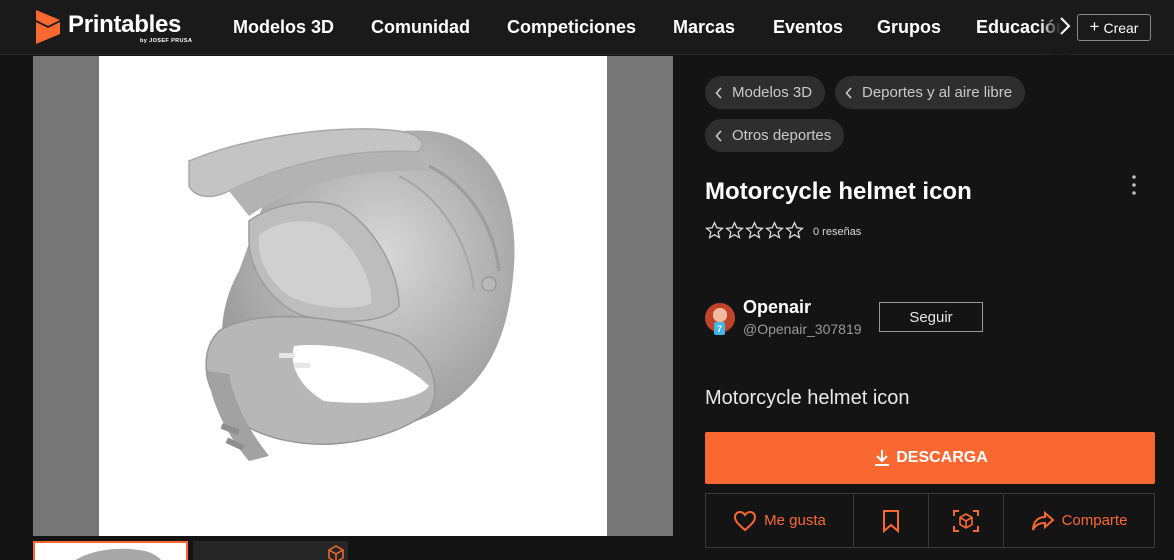 The image size is (1174, 560). What do you see at coordinates (937, 92) in the screenshot?
I see `breadcrumb-label: Deportes y al aire libre` at bounding box center [937, 92].